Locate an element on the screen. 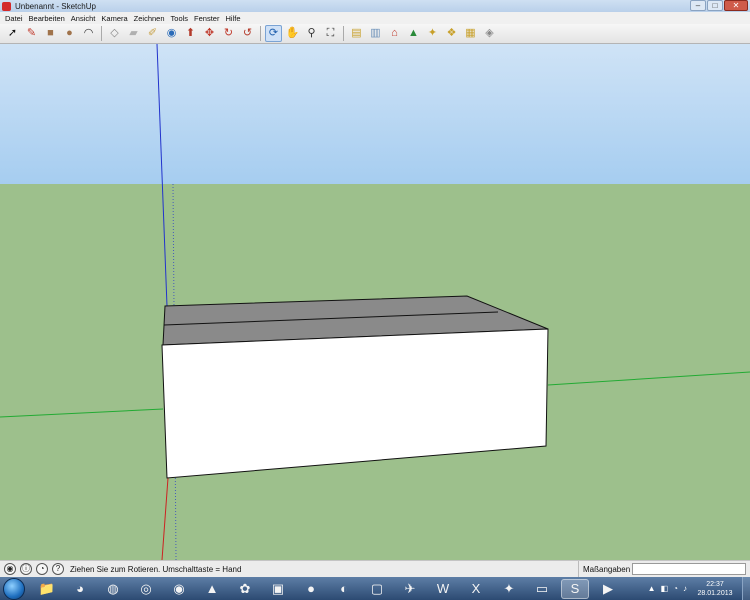  sandbox-icon: ◈ is located at coordinates (489, 33).